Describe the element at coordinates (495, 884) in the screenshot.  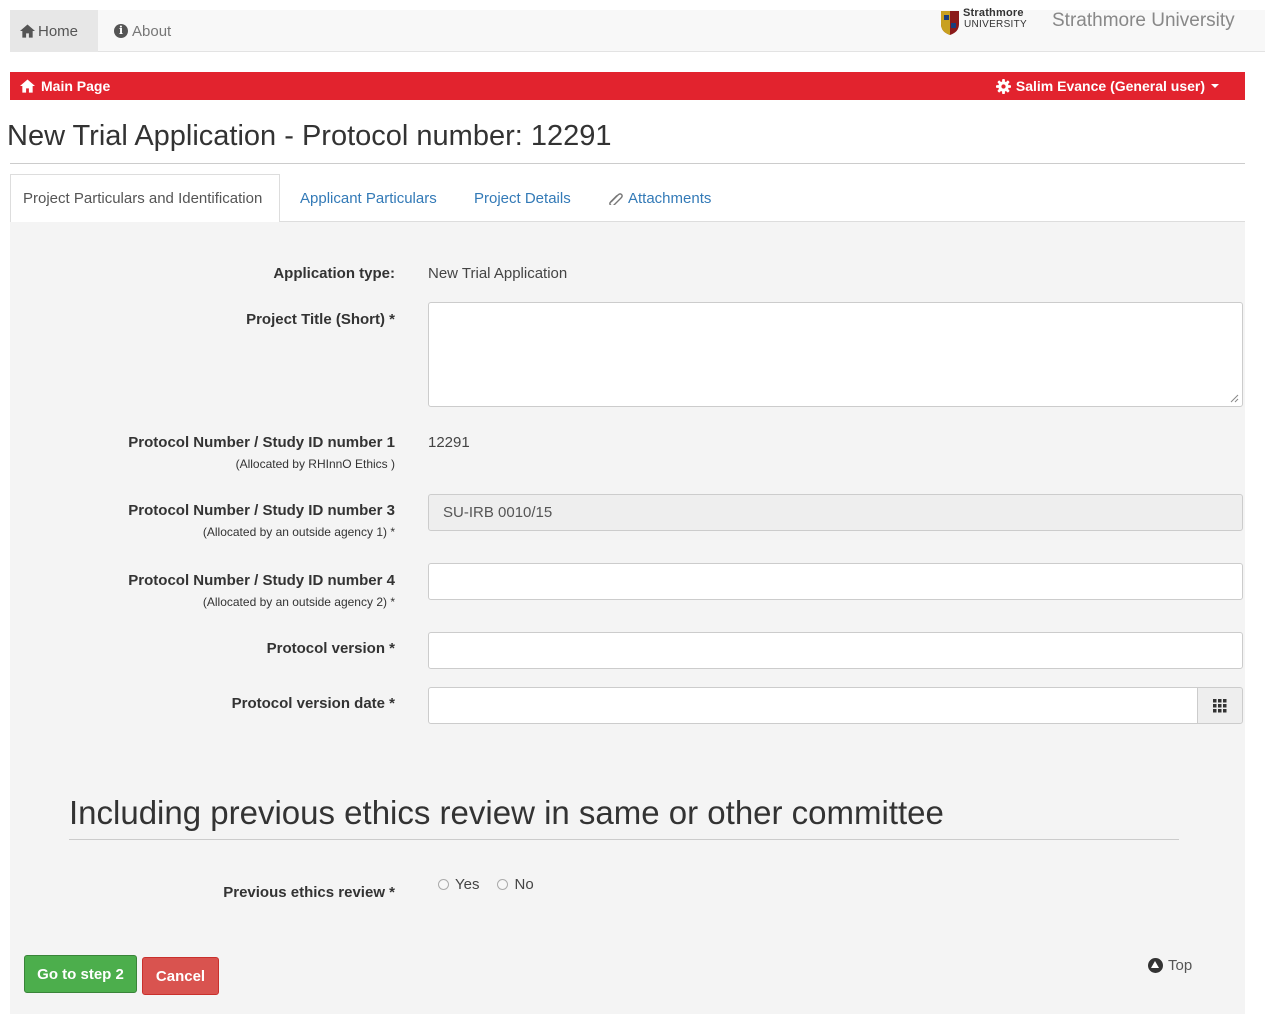
I see `previous-review-radio-group: Yes No` at that location.